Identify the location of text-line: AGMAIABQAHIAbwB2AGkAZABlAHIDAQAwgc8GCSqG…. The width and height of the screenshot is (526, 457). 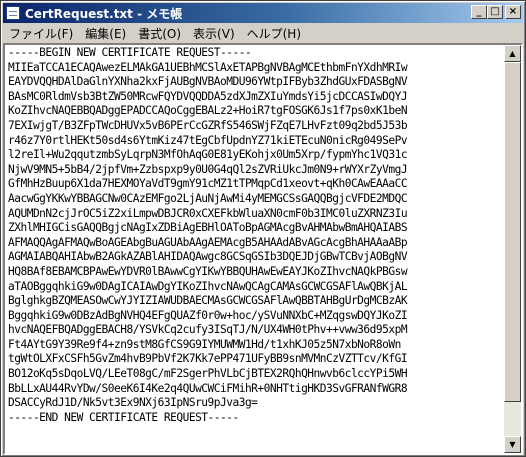
(208, 257).